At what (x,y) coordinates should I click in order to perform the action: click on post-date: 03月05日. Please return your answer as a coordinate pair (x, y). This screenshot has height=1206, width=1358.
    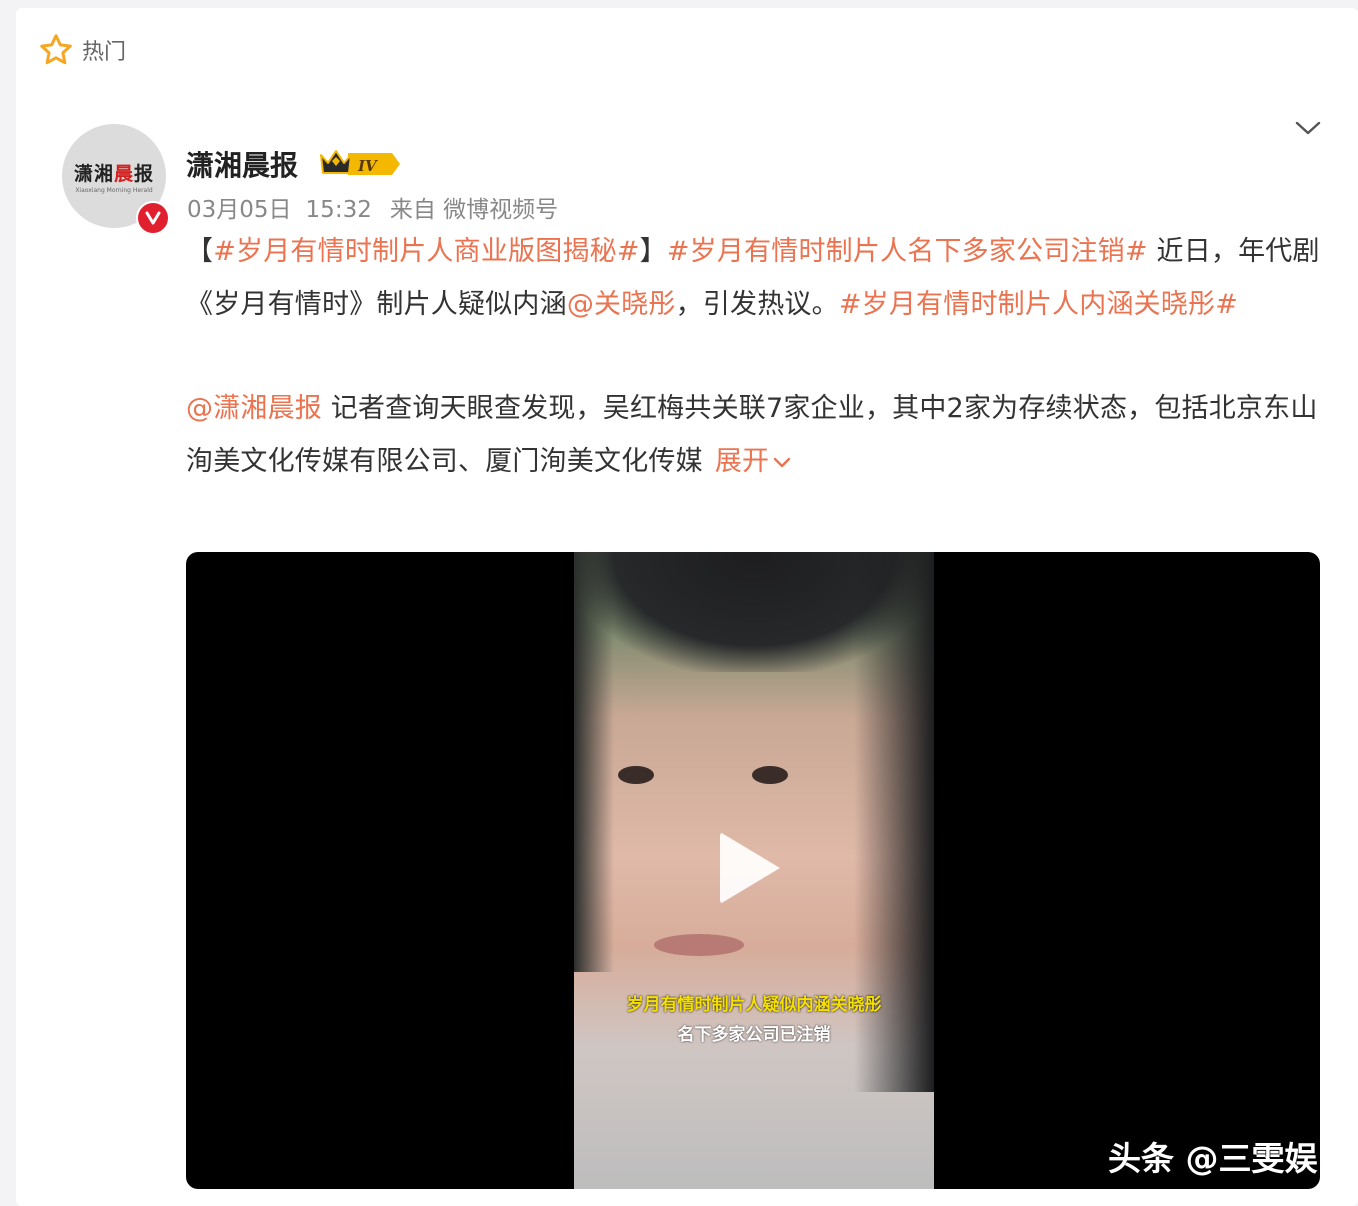
    Looking at the image, I should click on (239, 210).